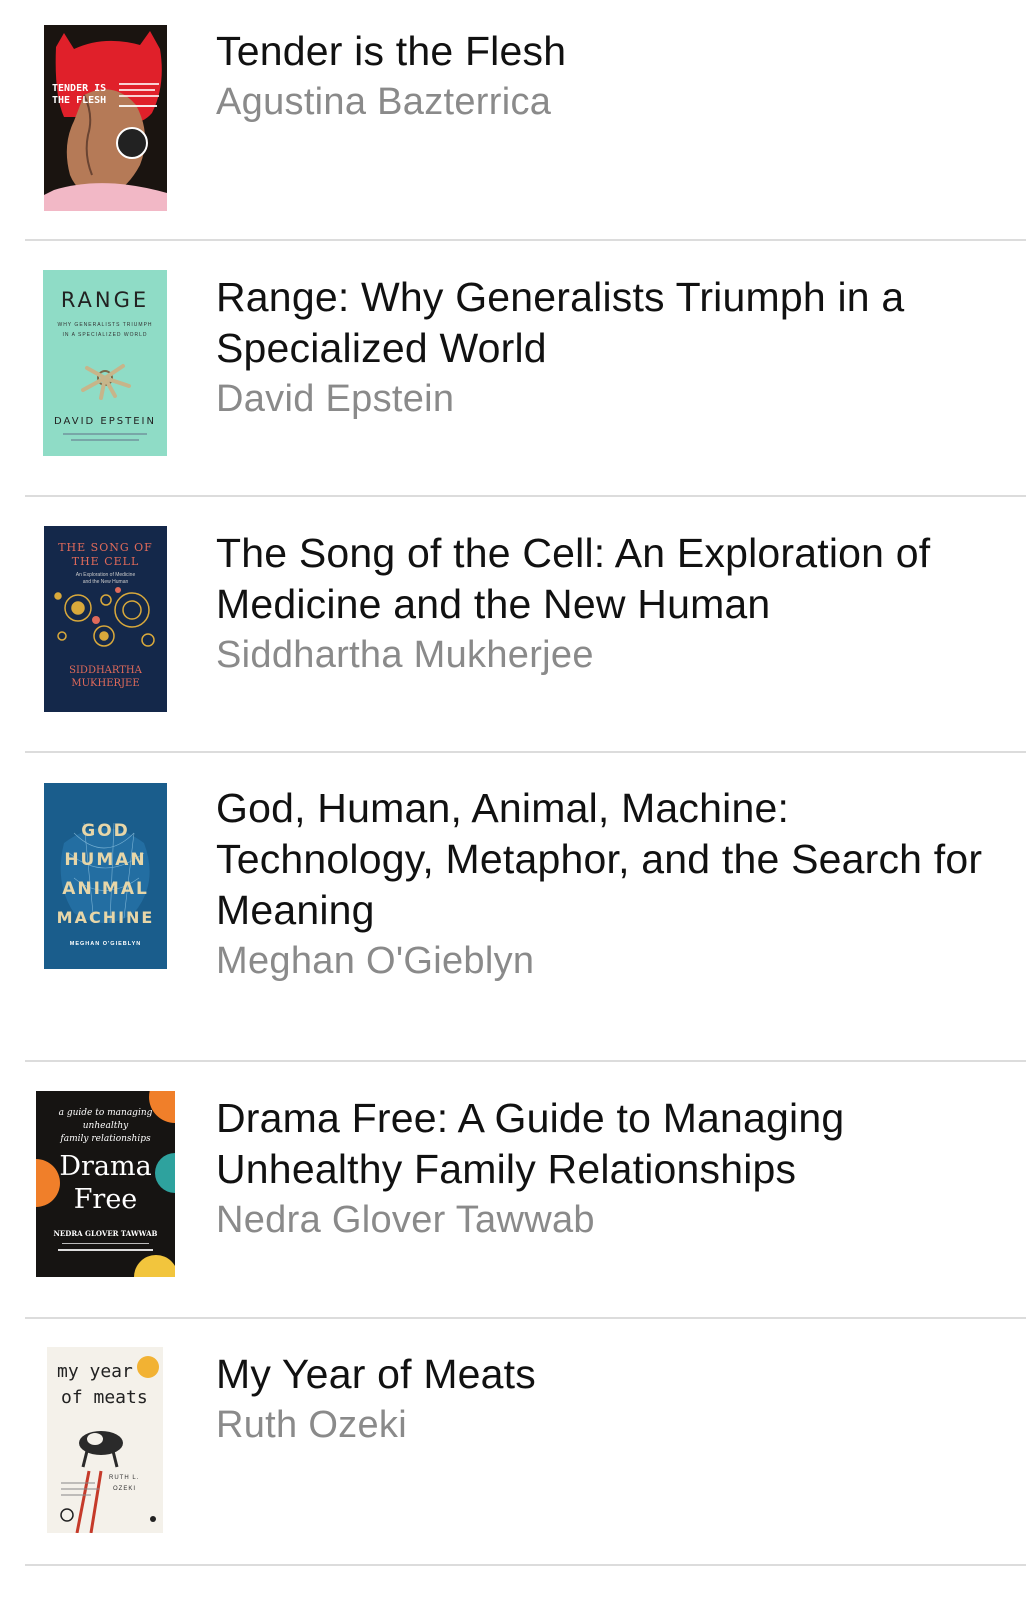  I want to click on cover-author: DAVID EPSTEIN, so click(105, 421).